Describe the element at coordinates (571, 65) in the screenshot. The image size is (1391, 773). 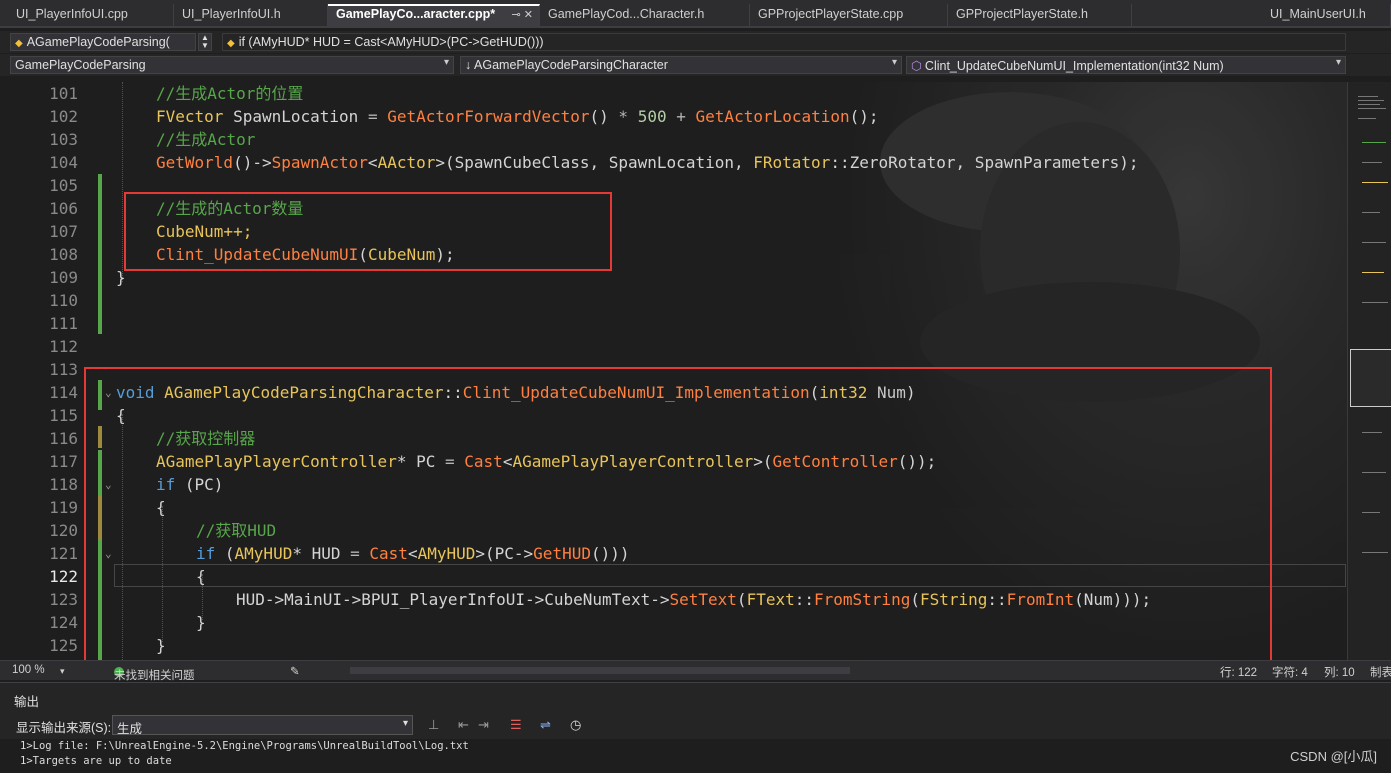
I see `class-combo-label: AGamePlayCodeParsingCharacter` at that location.